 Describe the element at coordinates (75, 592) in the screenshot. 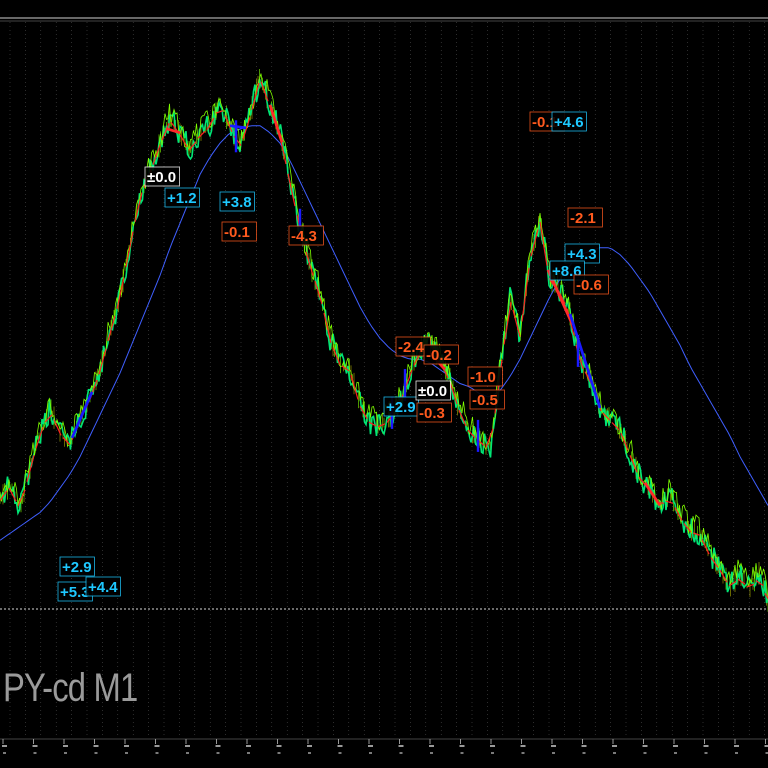

I see `trade-tag-label: +5.3` at that location.